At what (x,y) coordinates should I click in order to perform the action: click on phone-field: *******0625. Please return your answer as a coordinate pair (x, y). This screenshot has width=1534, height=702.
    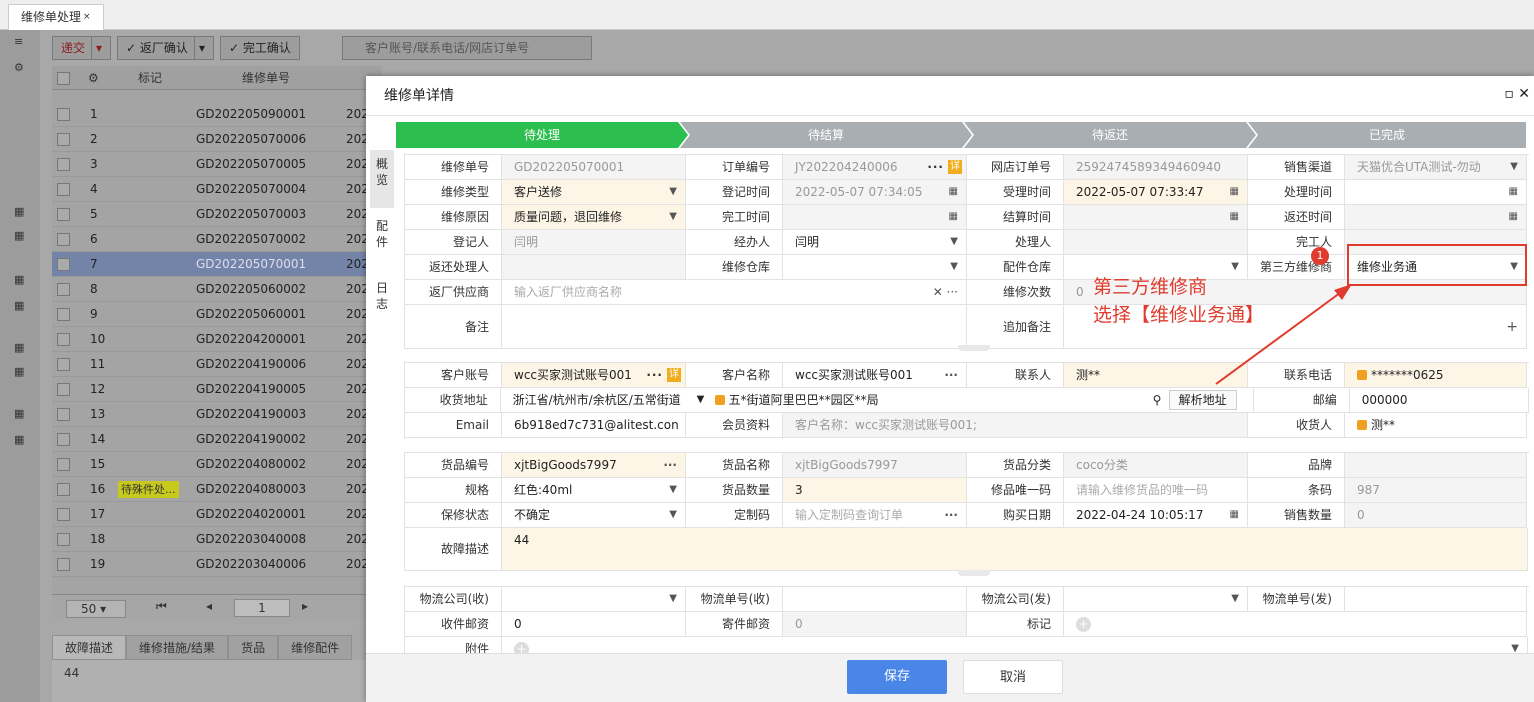
    Looking at the image, I should click on (1436, 375).